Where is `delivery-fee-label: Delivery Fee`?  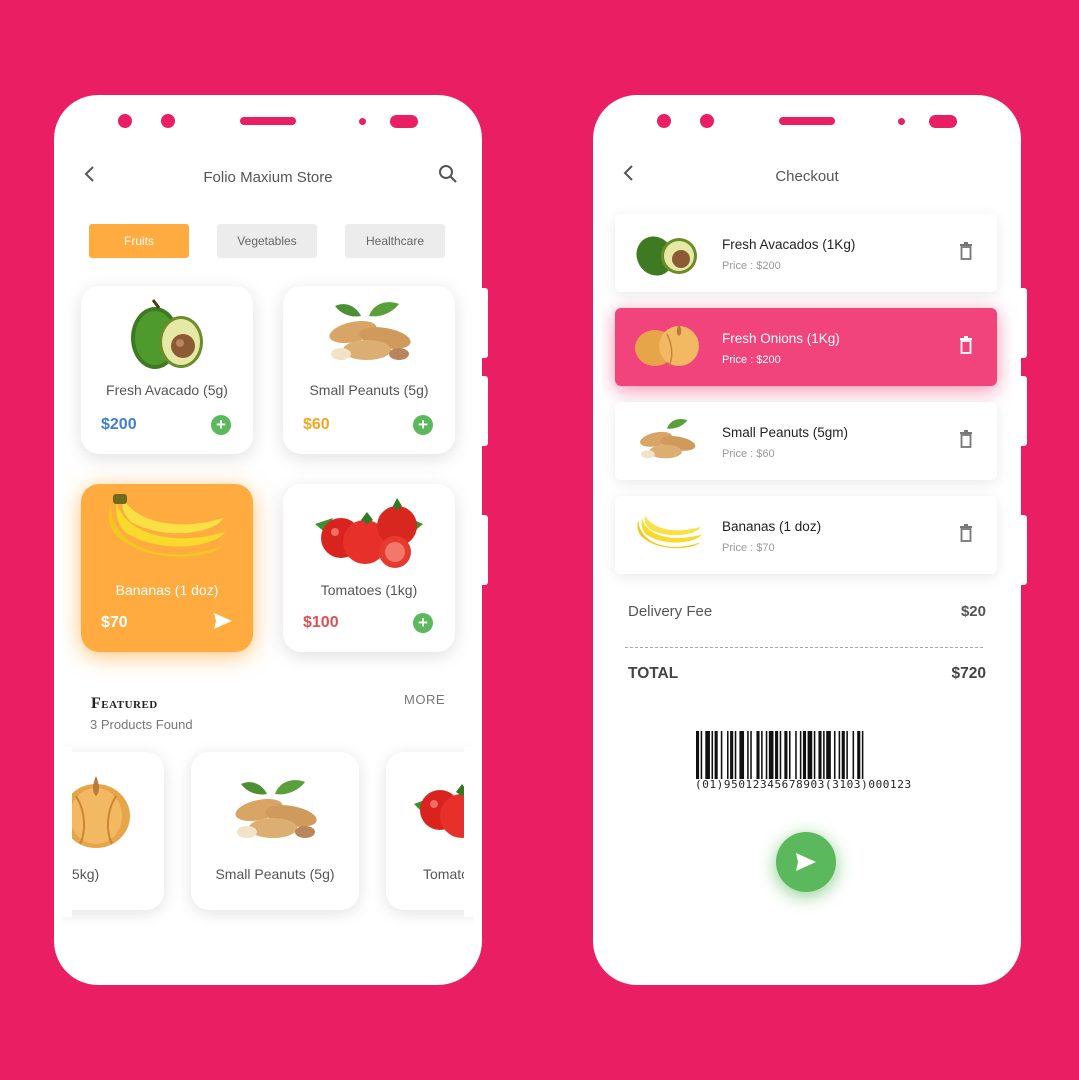
delivery-fee-label: Delivery Fee is located at coordinates (670, 611).